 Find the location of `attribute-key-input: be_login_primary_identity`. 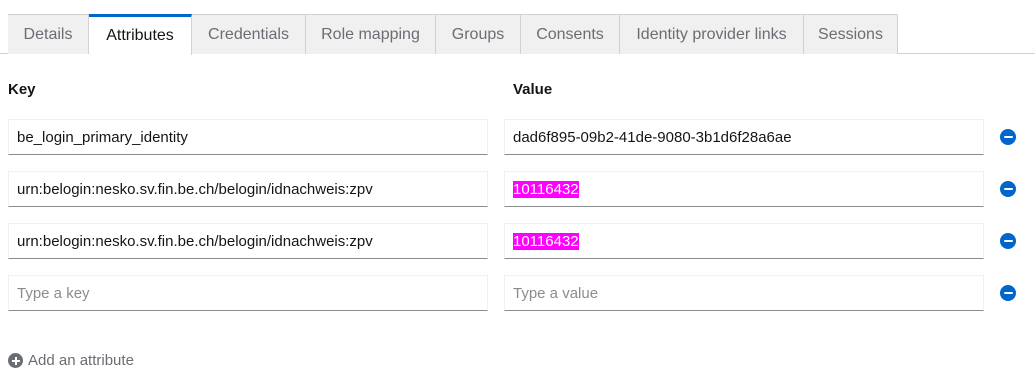

attribute-key-input: be_login_primary_identity is located at coordinates (248, 137).